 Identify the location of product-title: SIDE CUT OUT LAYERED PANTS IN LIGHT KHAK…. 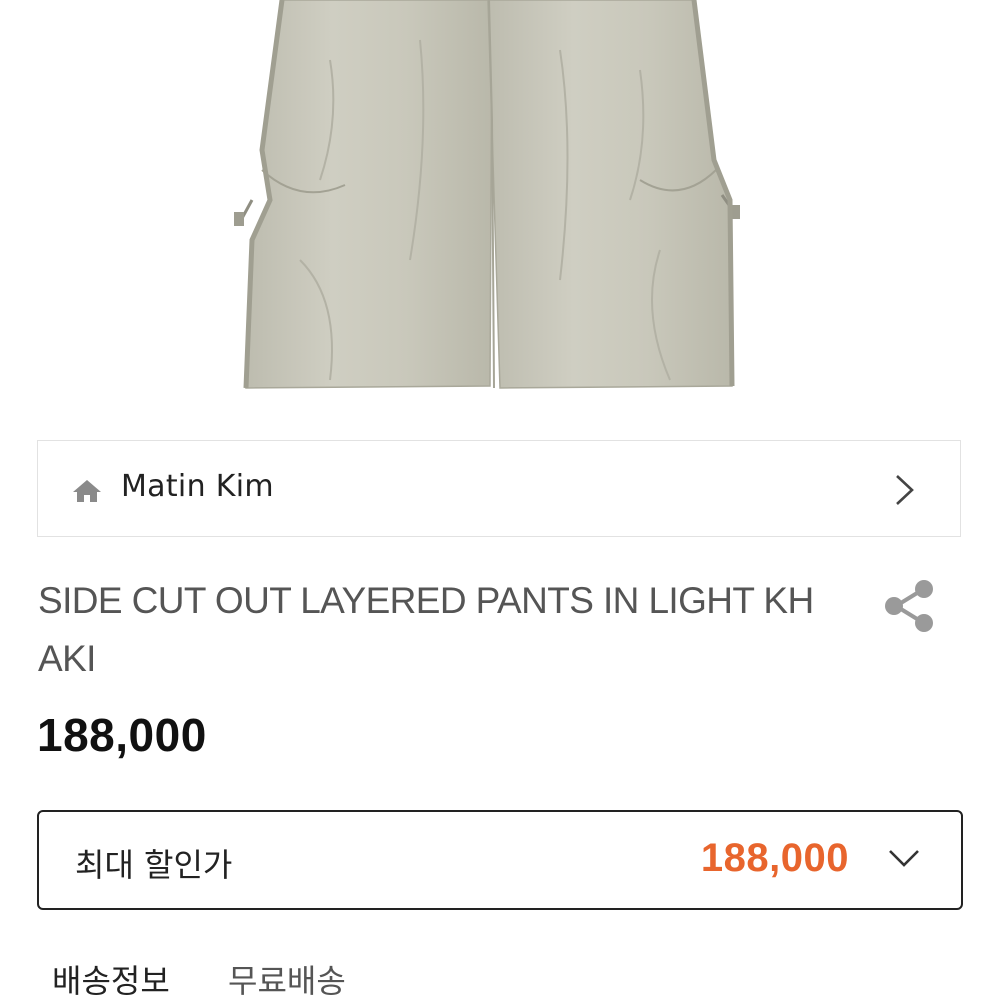
(426, 629).